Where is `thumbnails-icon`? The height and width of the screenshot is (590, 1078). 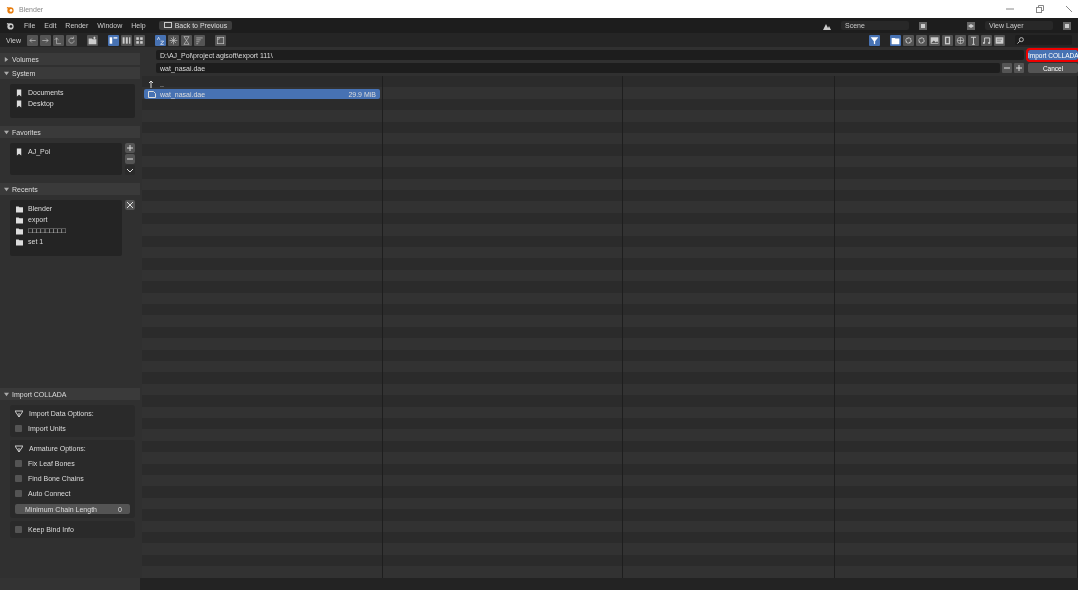 thumbnails-icon is located at coordinates (140, 40).